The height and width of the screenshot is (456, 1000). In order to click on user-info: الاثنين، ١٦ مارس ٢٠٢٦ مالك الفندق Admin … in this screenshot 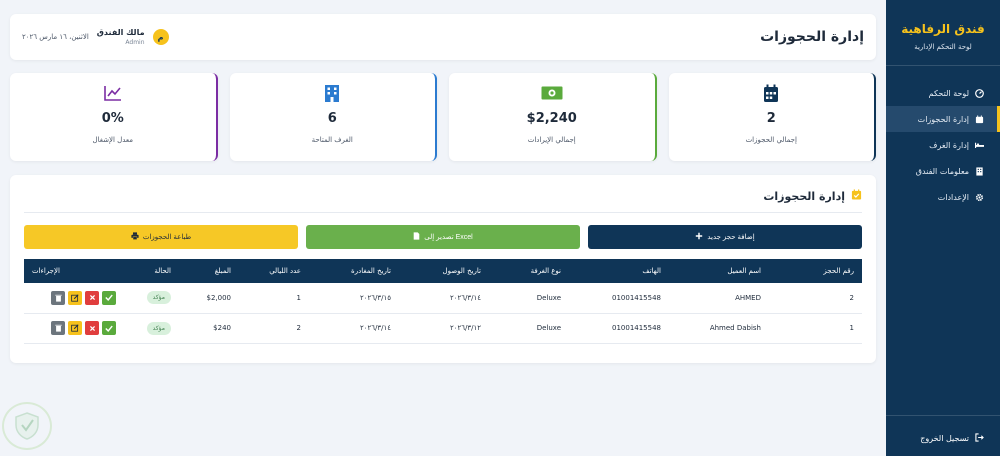, I will do `click(95, 37)`.